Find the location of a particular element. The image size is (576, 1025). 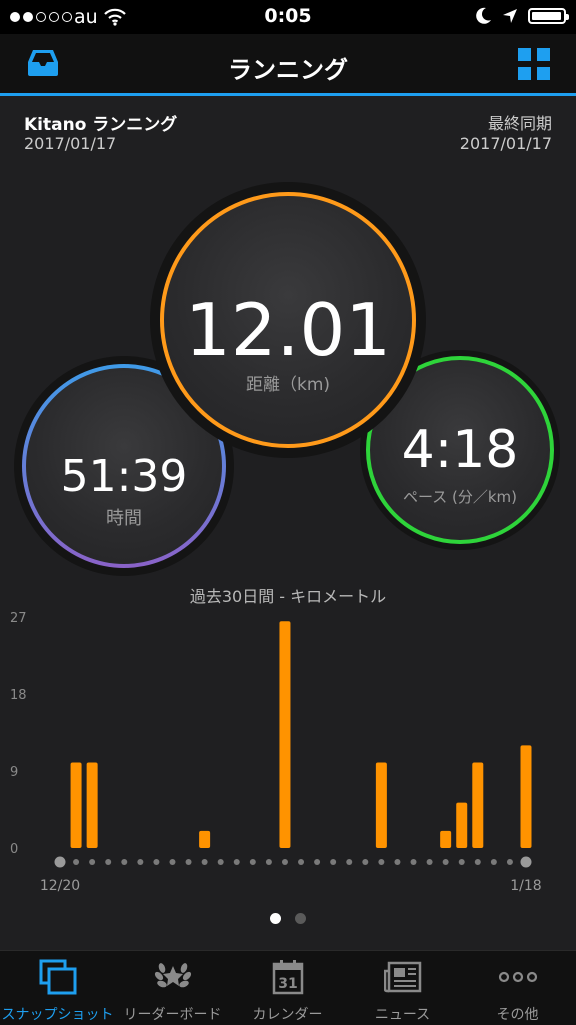

tab-snapshot-label: スナップショット is located at coordinates (57, 1015).